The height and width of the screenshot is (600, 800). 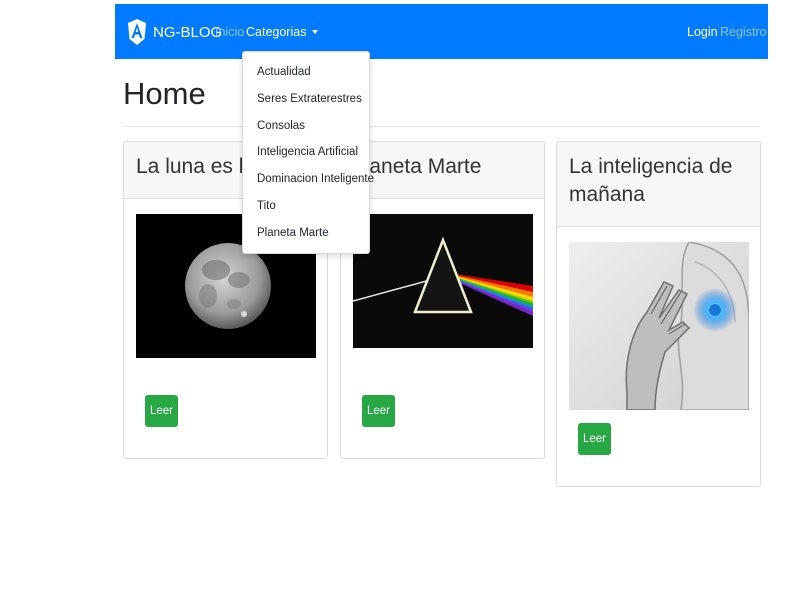 I want to click on nav-categorias: Categorias, so click(x=282, y=32).